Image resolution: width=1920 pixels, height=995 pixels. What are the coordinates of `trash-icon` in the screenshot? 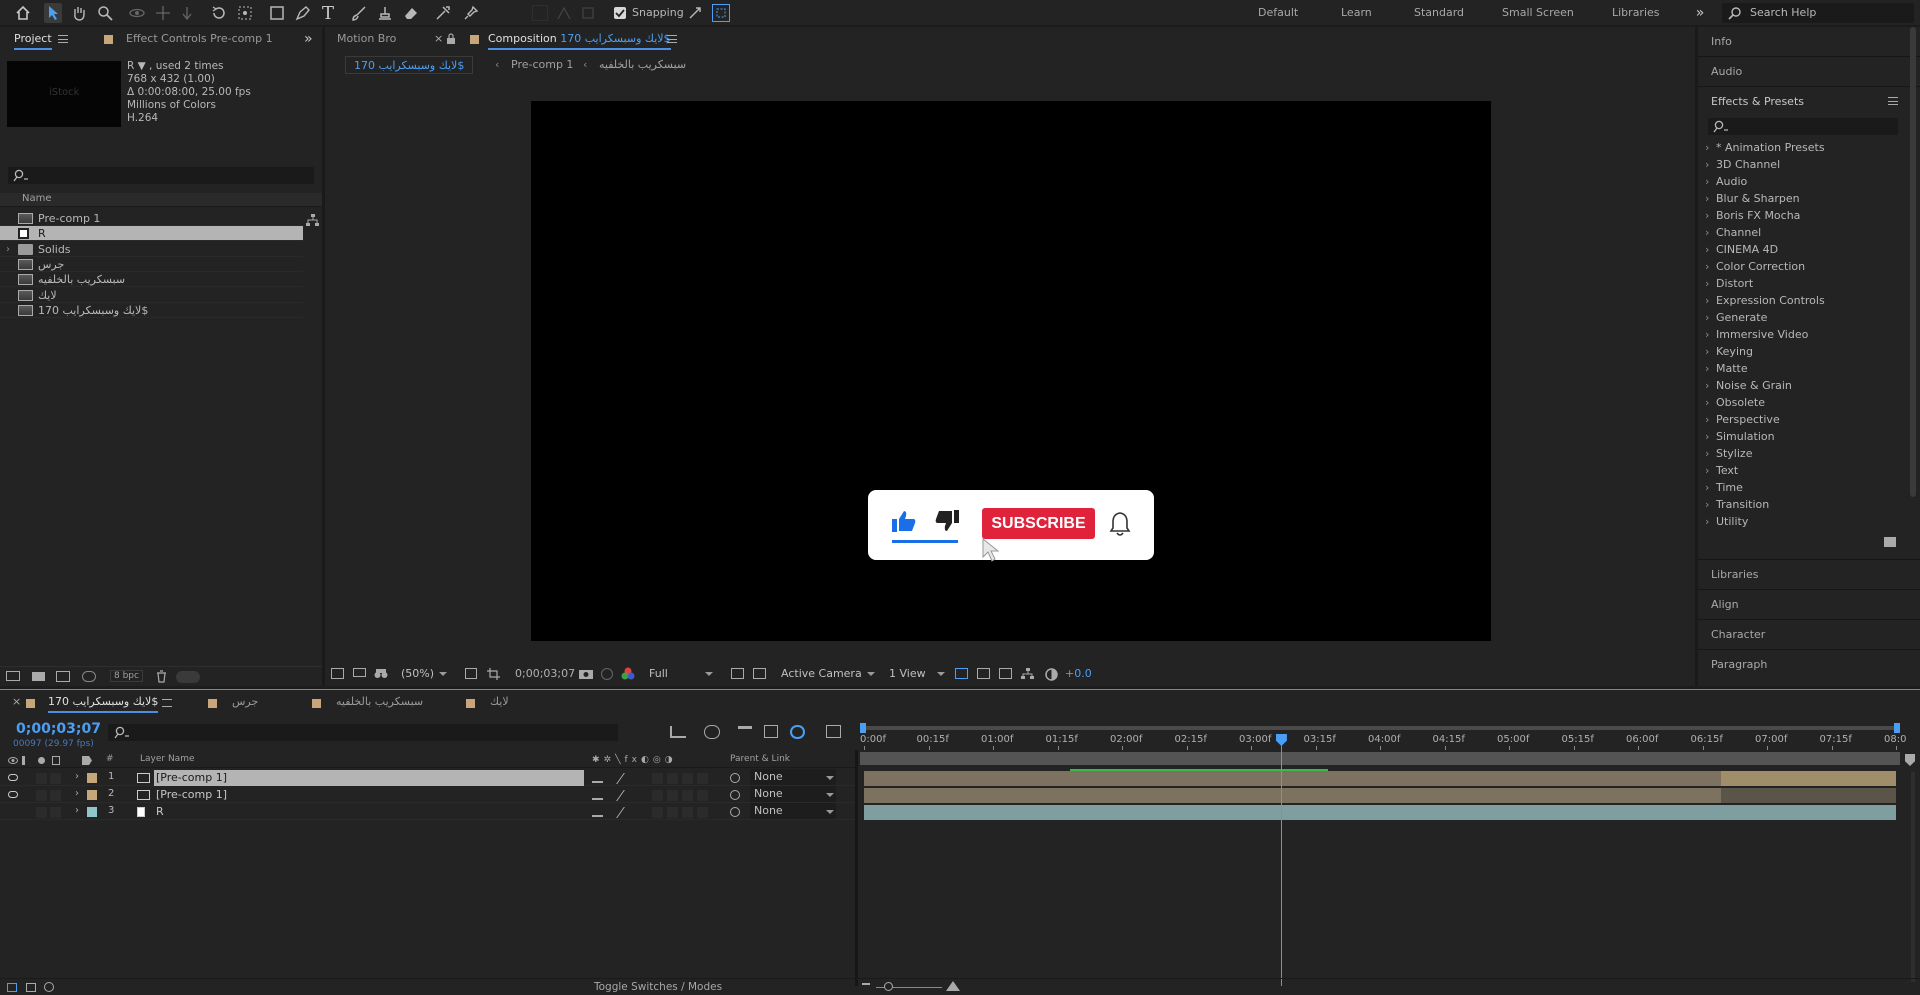 It's located at (161, 676).